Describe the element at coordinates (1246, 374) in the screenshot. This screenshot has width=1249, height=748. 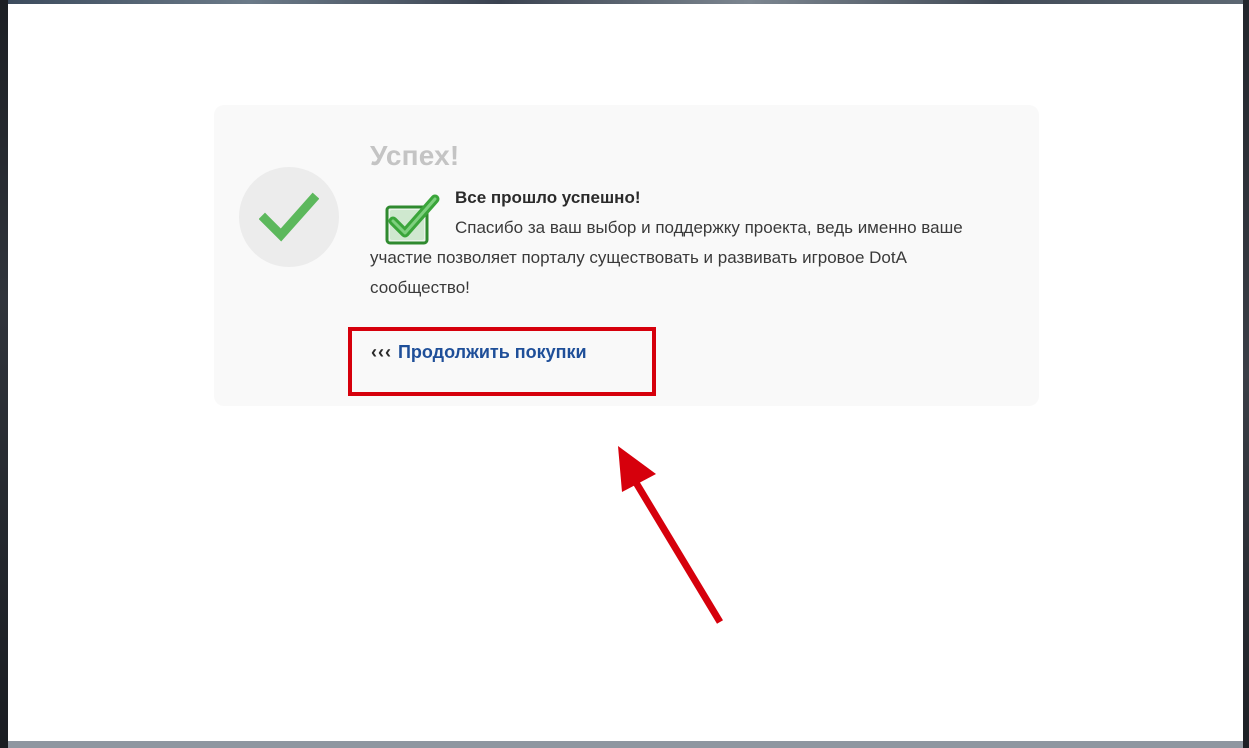
I see `background-right` at that location.